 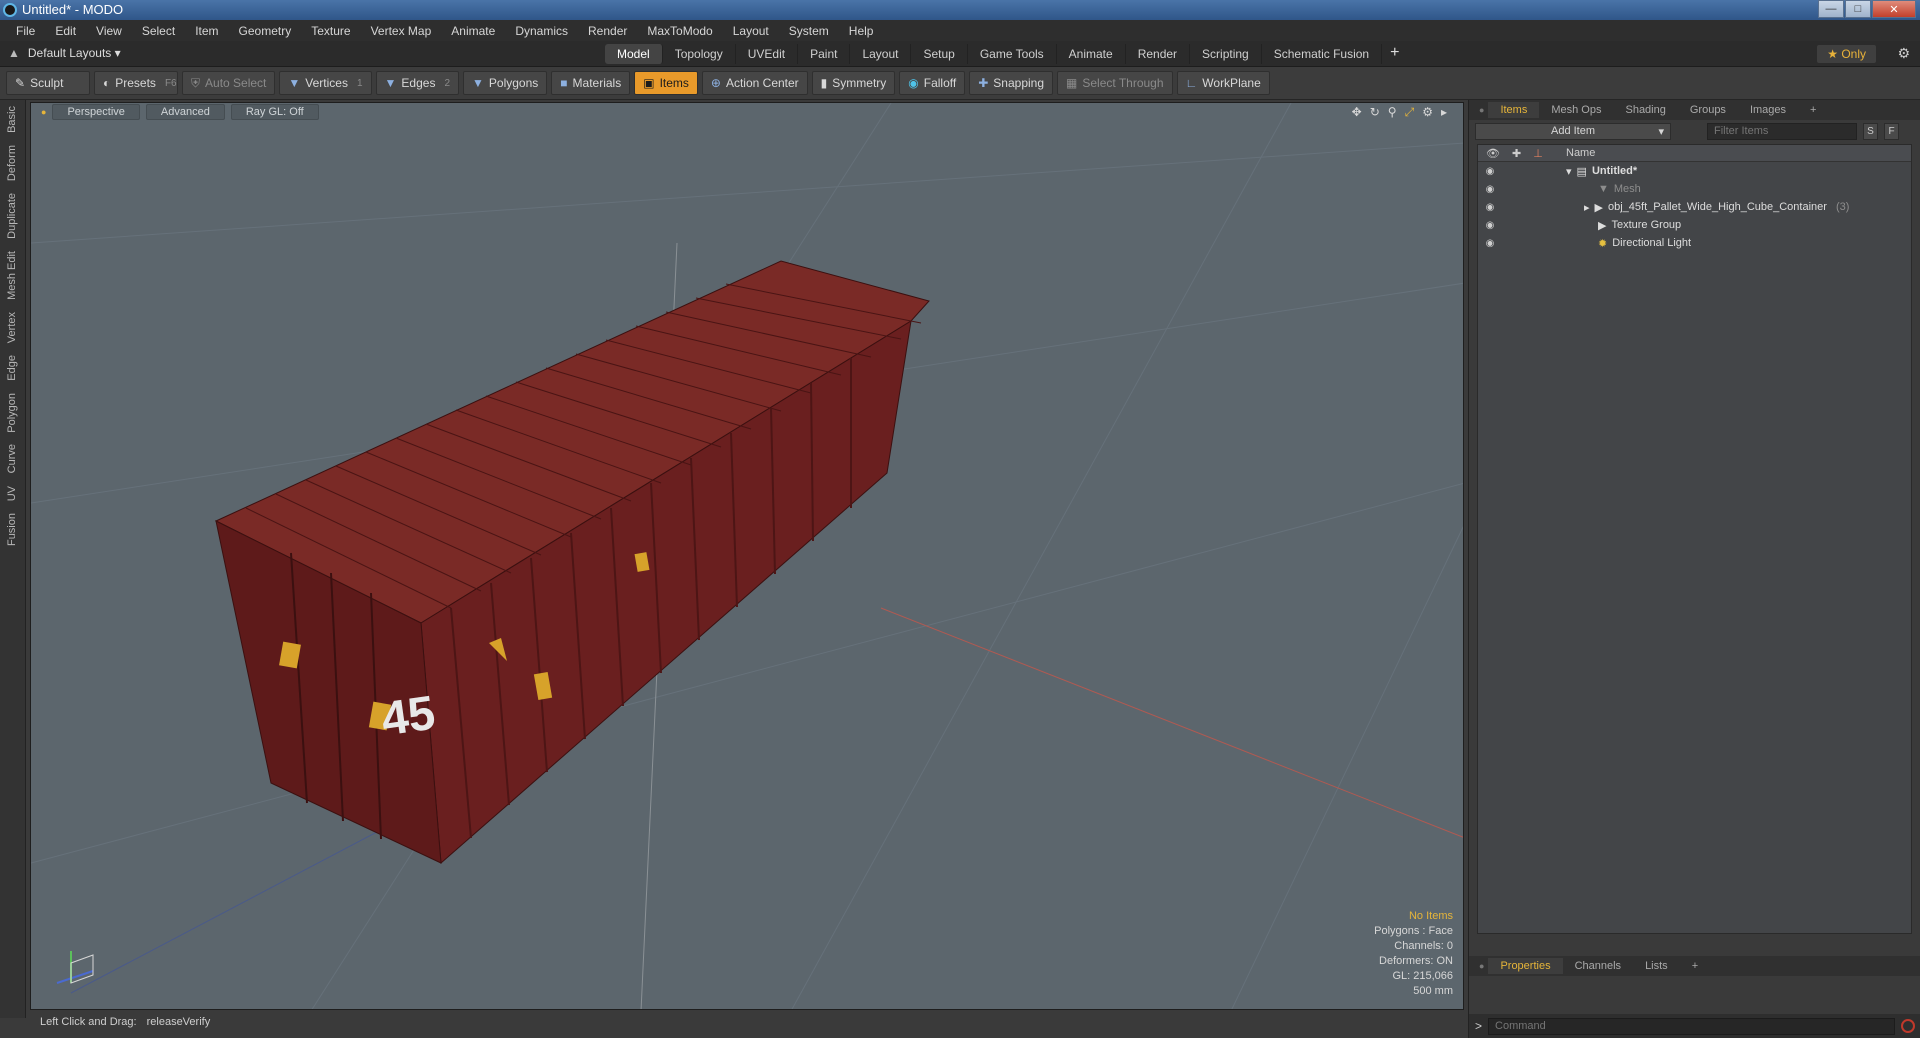 What do you see at coordinates (666, 83) in the screenshot?
I see `items-button: ▣ Items` at bounding box center [666, 83].